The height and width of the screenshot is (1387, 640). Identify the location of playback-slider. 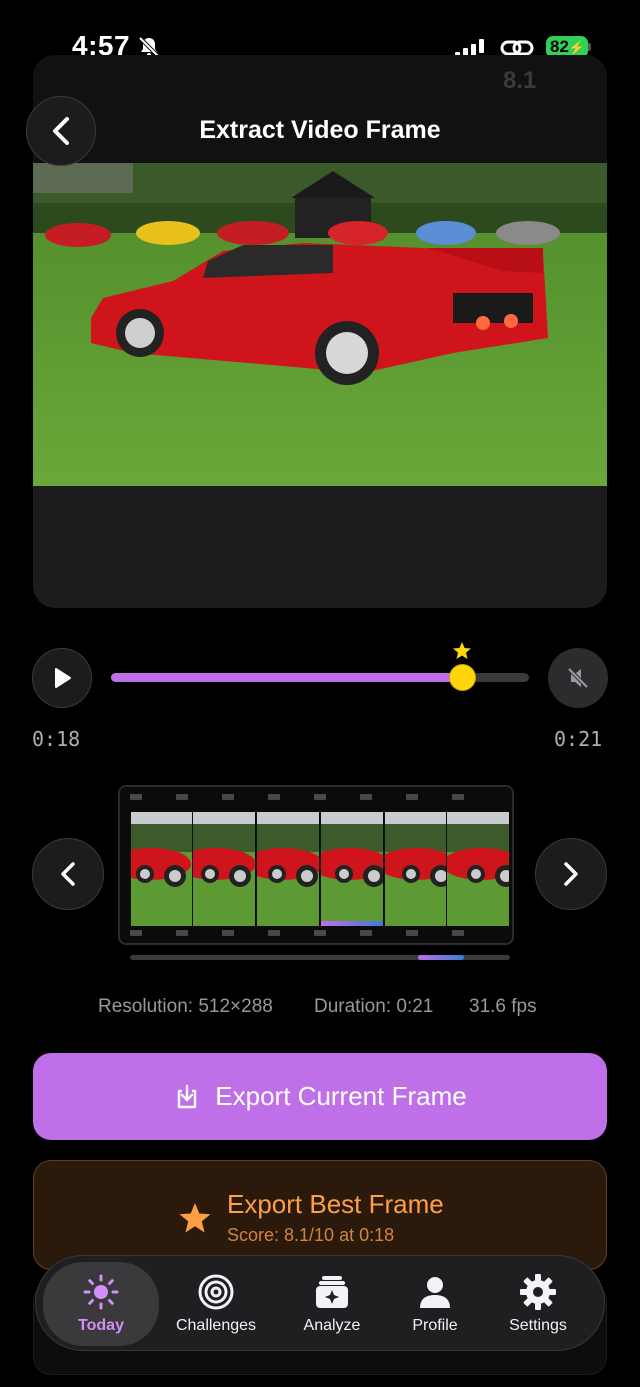
(320, 666).